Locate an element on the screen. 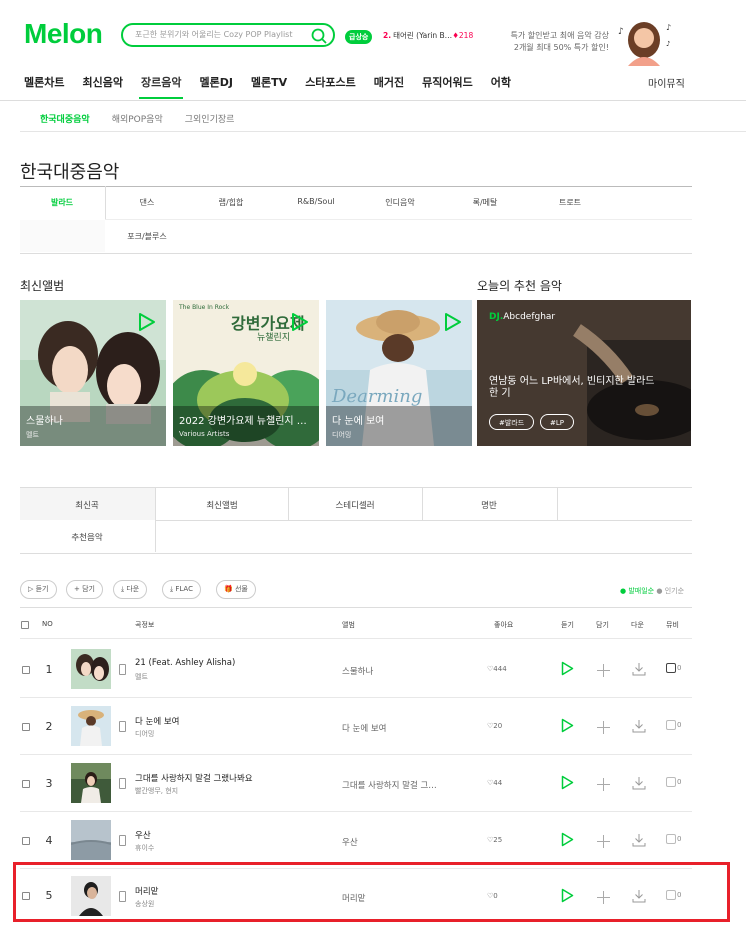  tab-recommended: 추천음악 is located at coordinates (87, 537).